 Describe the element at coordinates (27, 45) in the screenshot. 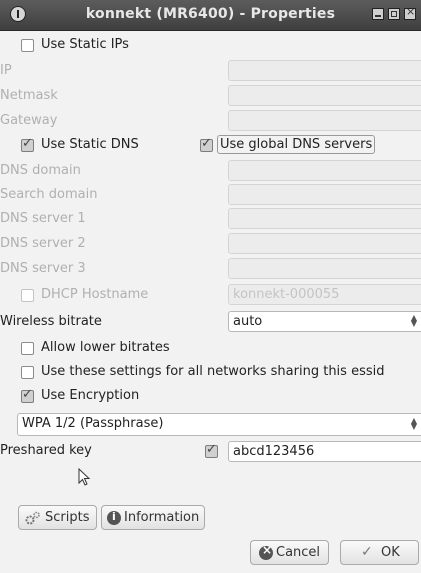

I see `static-ips-checkbox` at that location.